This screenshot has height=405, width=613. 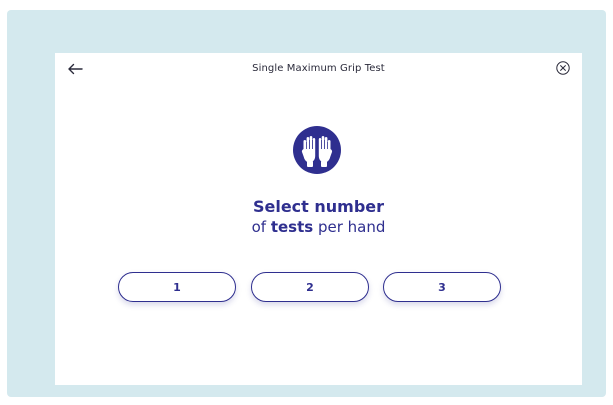 I want to click on test-count-options: 1 2 3, so click(x=318, y=288).